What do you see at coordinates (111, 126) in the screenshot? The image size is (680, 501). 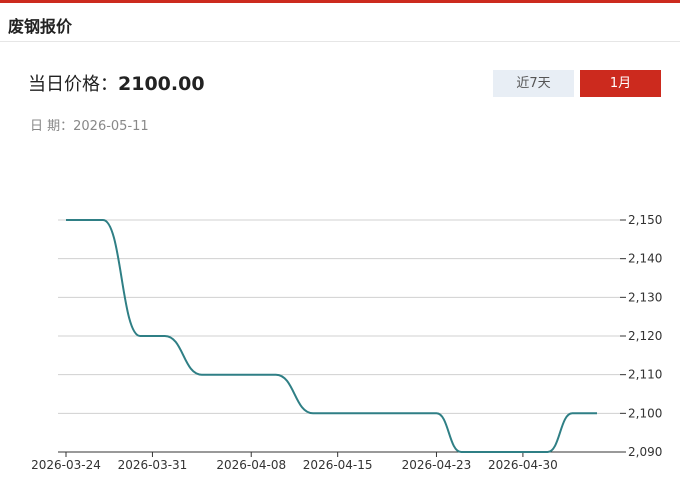 I see `date-value: 2026-05-11` at bounding box center [111, 126].